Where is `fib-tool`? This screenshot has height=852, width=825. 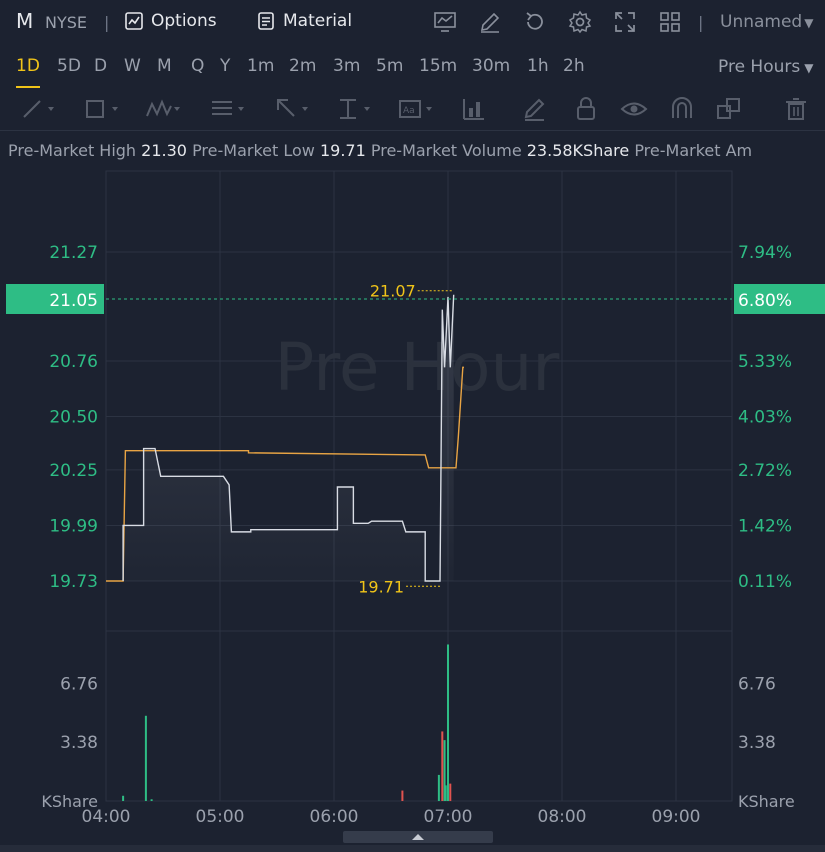
fib-tool is located at coordinates (227, 109).